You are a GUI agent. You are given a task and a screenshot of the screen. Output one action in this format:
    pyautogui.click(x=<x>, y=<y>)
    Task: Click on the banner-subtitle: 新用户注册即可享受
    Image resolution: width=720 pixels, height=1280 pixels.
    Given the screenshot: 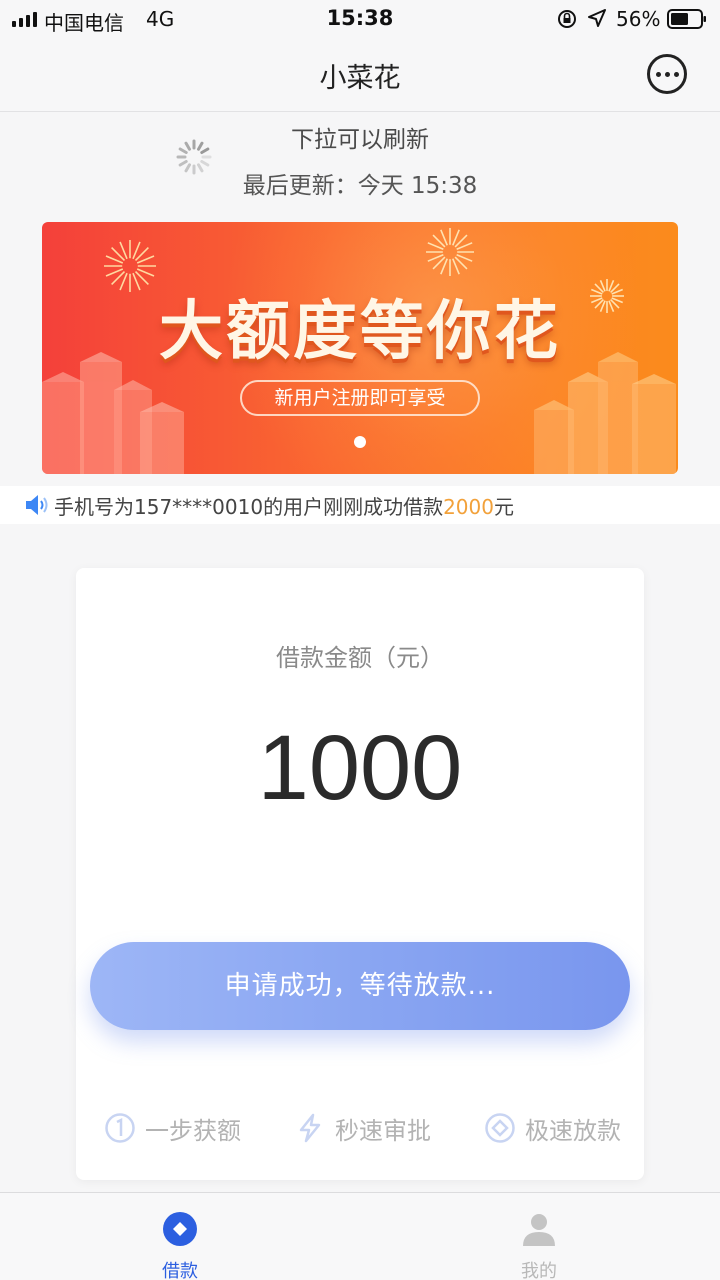 What is the action you would take?
    pyautogui.click(x=360, y=398)
    